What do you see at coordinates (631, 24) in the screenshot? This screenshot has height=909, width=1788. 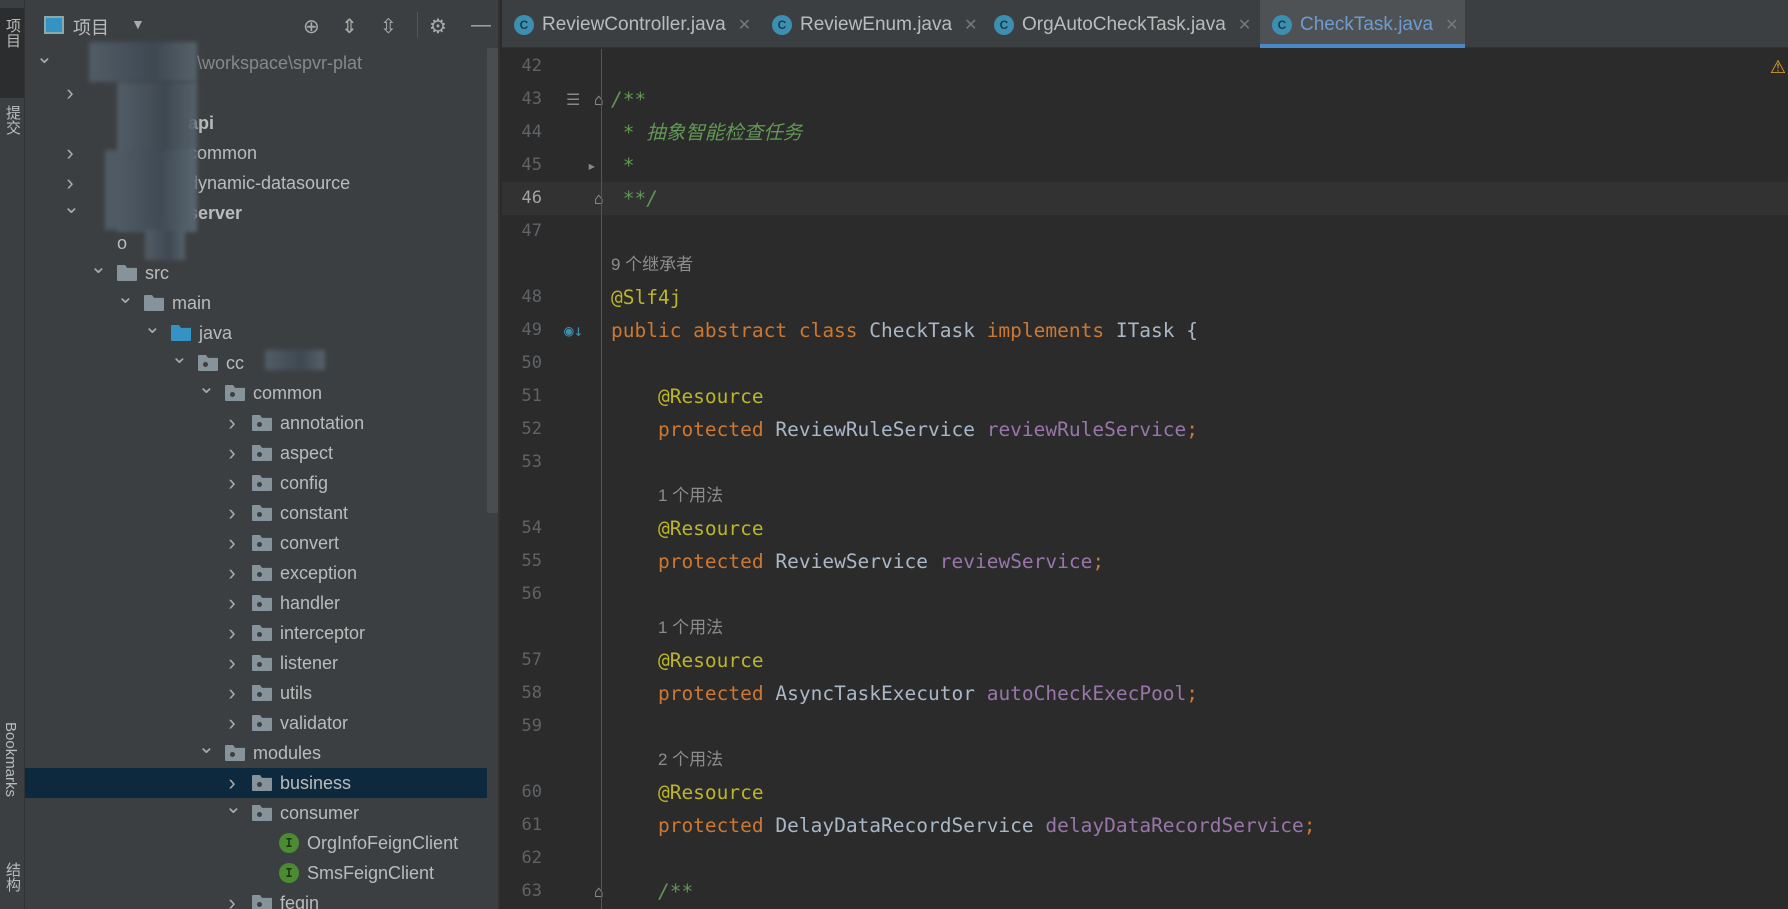 I see `tab-reviewcontroller: C ReviewController.java ✕` at bounding box center [631, 24].